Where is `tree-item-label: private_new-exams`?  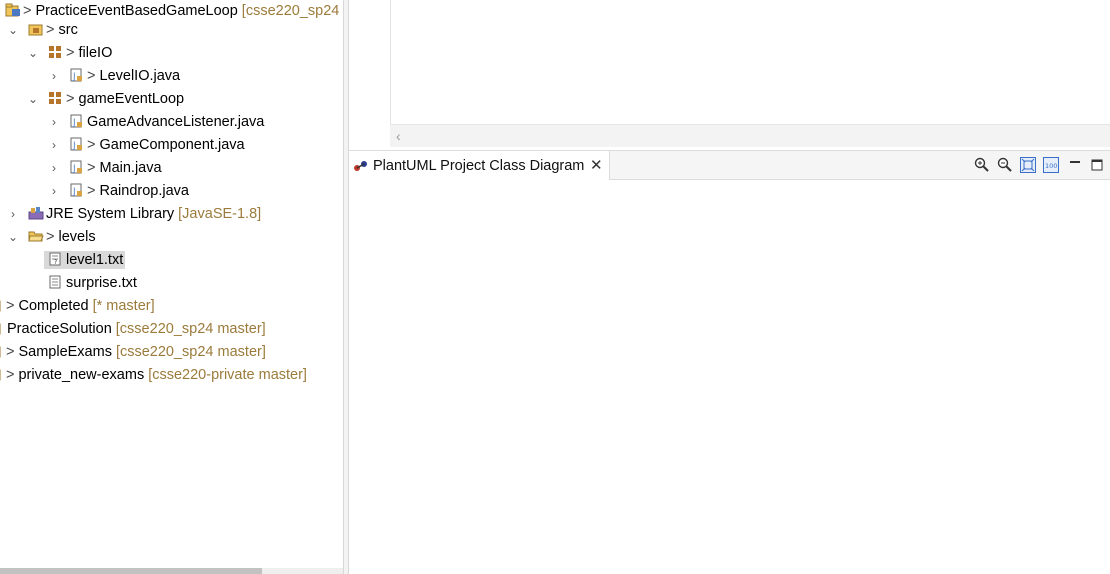
tree-item-label: private_new-exams is located at coordinates (81, 375).